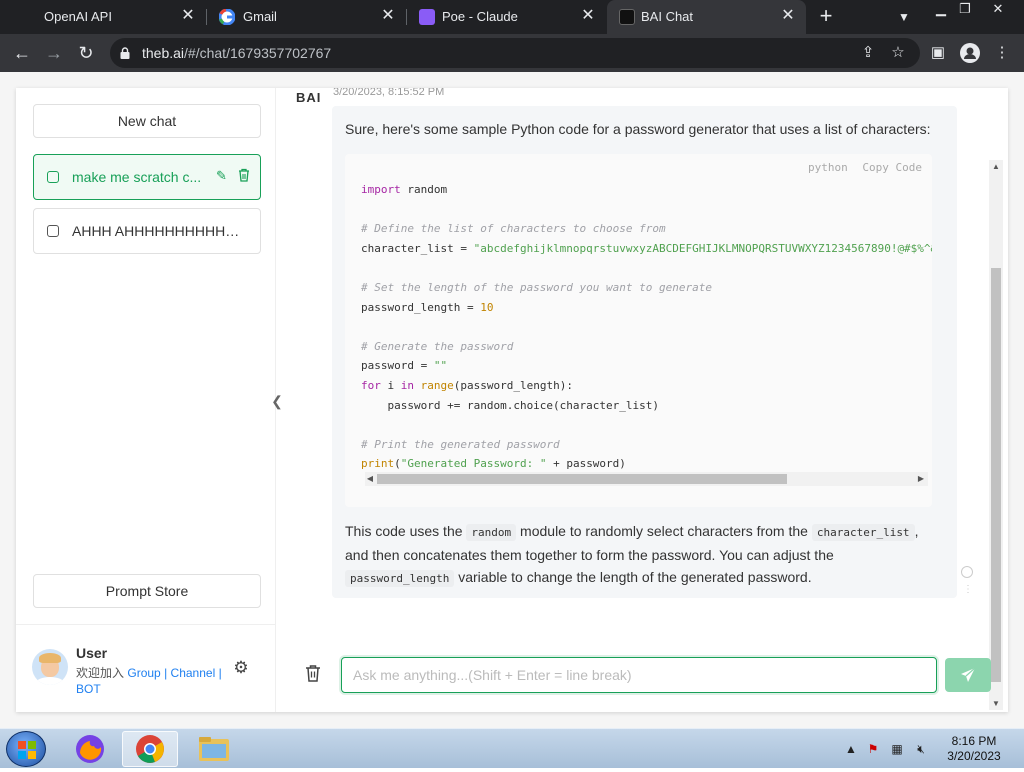 The height and width of the screenshot is (772, 1024). What do you see at coordinates (417, 248) in the screenshot?
I see `code-token: character_list =` at bounding box center [417, 248].